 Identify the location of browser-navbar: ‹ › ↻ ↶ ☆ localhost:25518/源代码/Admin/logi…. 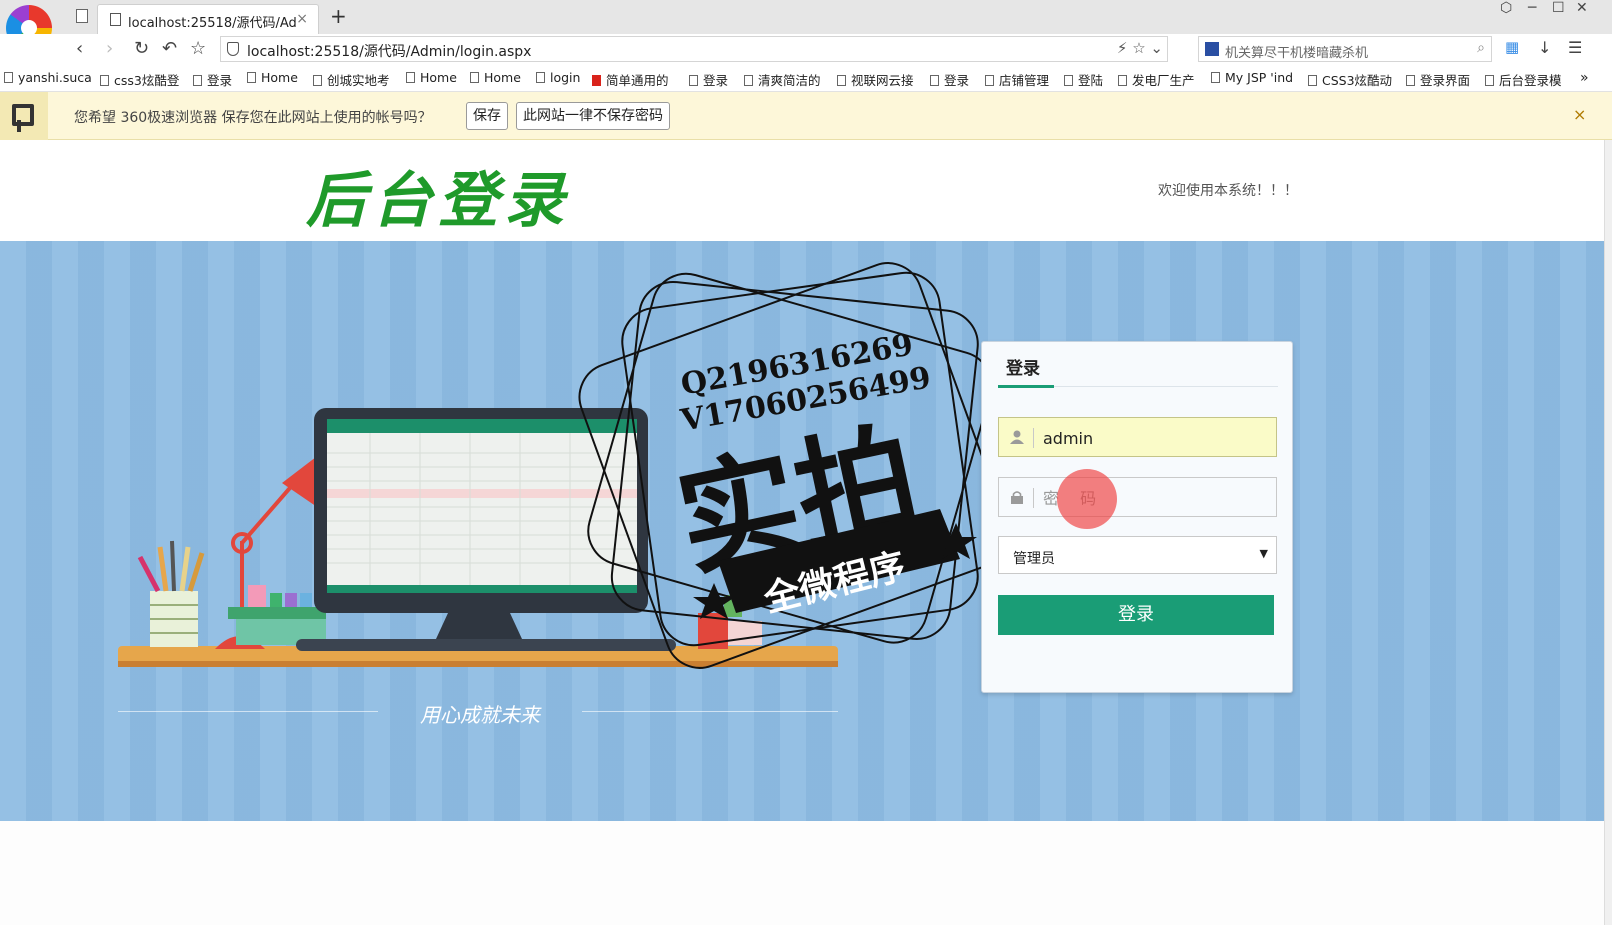
(806, 49).